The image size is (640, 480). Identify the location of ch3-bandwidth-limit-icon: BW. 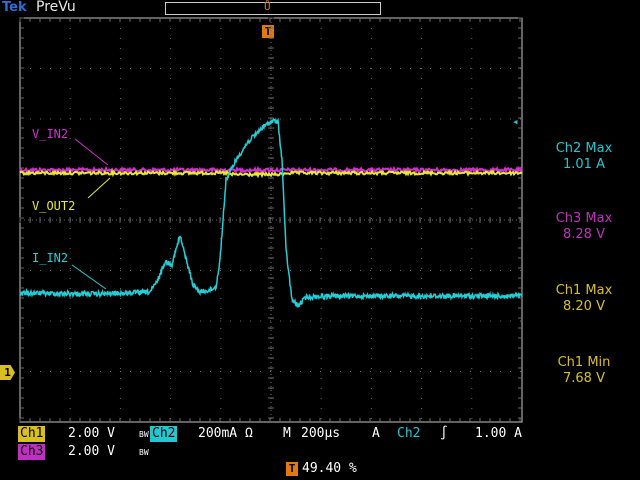
(144, 452).